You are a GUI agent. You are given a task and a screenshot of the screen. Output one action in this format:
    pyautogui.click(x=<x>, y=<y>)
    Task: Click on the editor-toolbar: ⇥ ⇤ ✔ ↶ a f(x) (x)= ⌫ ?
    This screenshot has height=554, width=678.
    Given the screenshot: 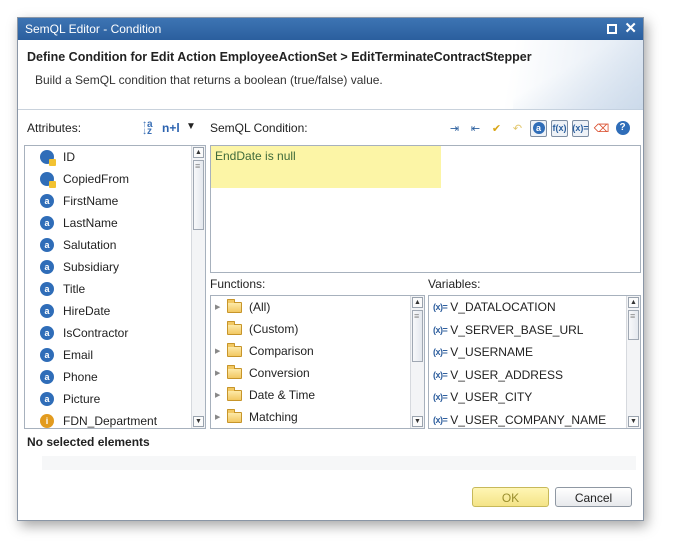 What is the action you would take?
    pyautogui.click(x=538, y=128)
    